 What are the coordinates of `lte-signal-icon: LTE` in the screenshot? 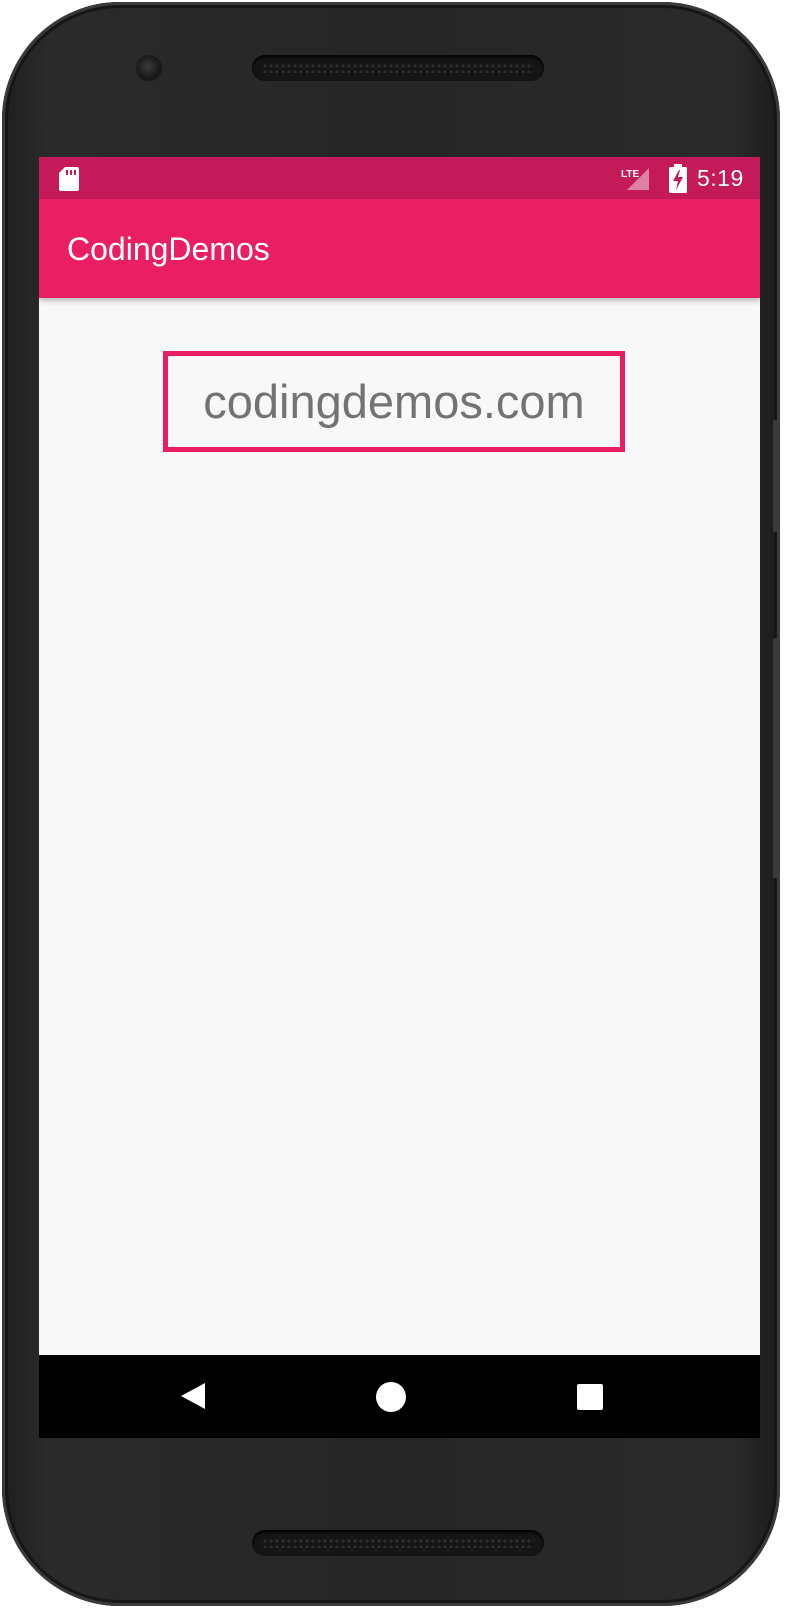 It's located at (635, 179).